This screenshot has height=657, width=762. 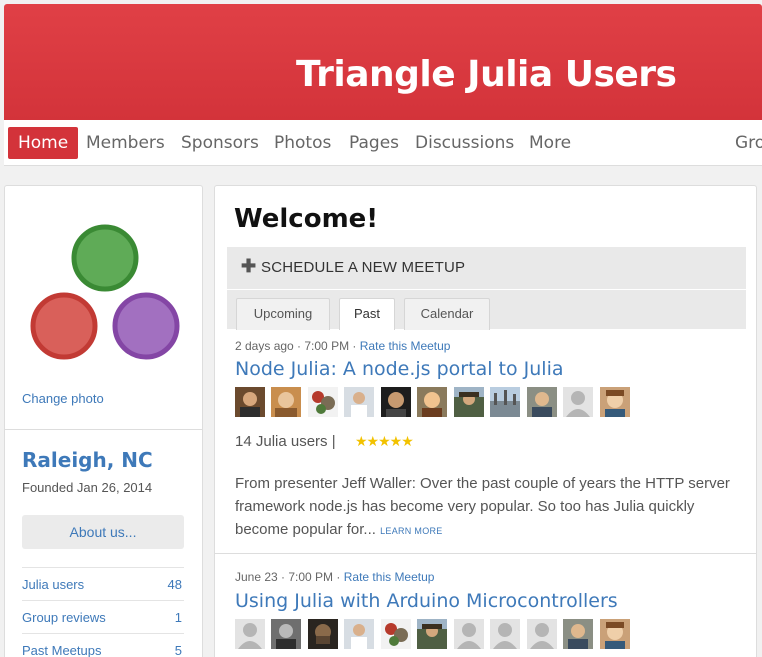 What do you see at coordinates (464, 143) in the screenshot?
I see `nav-discussions: Discussions` at bounding box center [464, 143].